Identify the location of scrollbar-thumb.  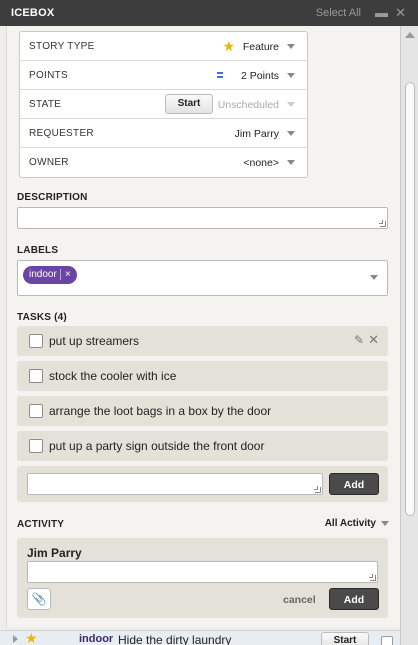
(410, 299).